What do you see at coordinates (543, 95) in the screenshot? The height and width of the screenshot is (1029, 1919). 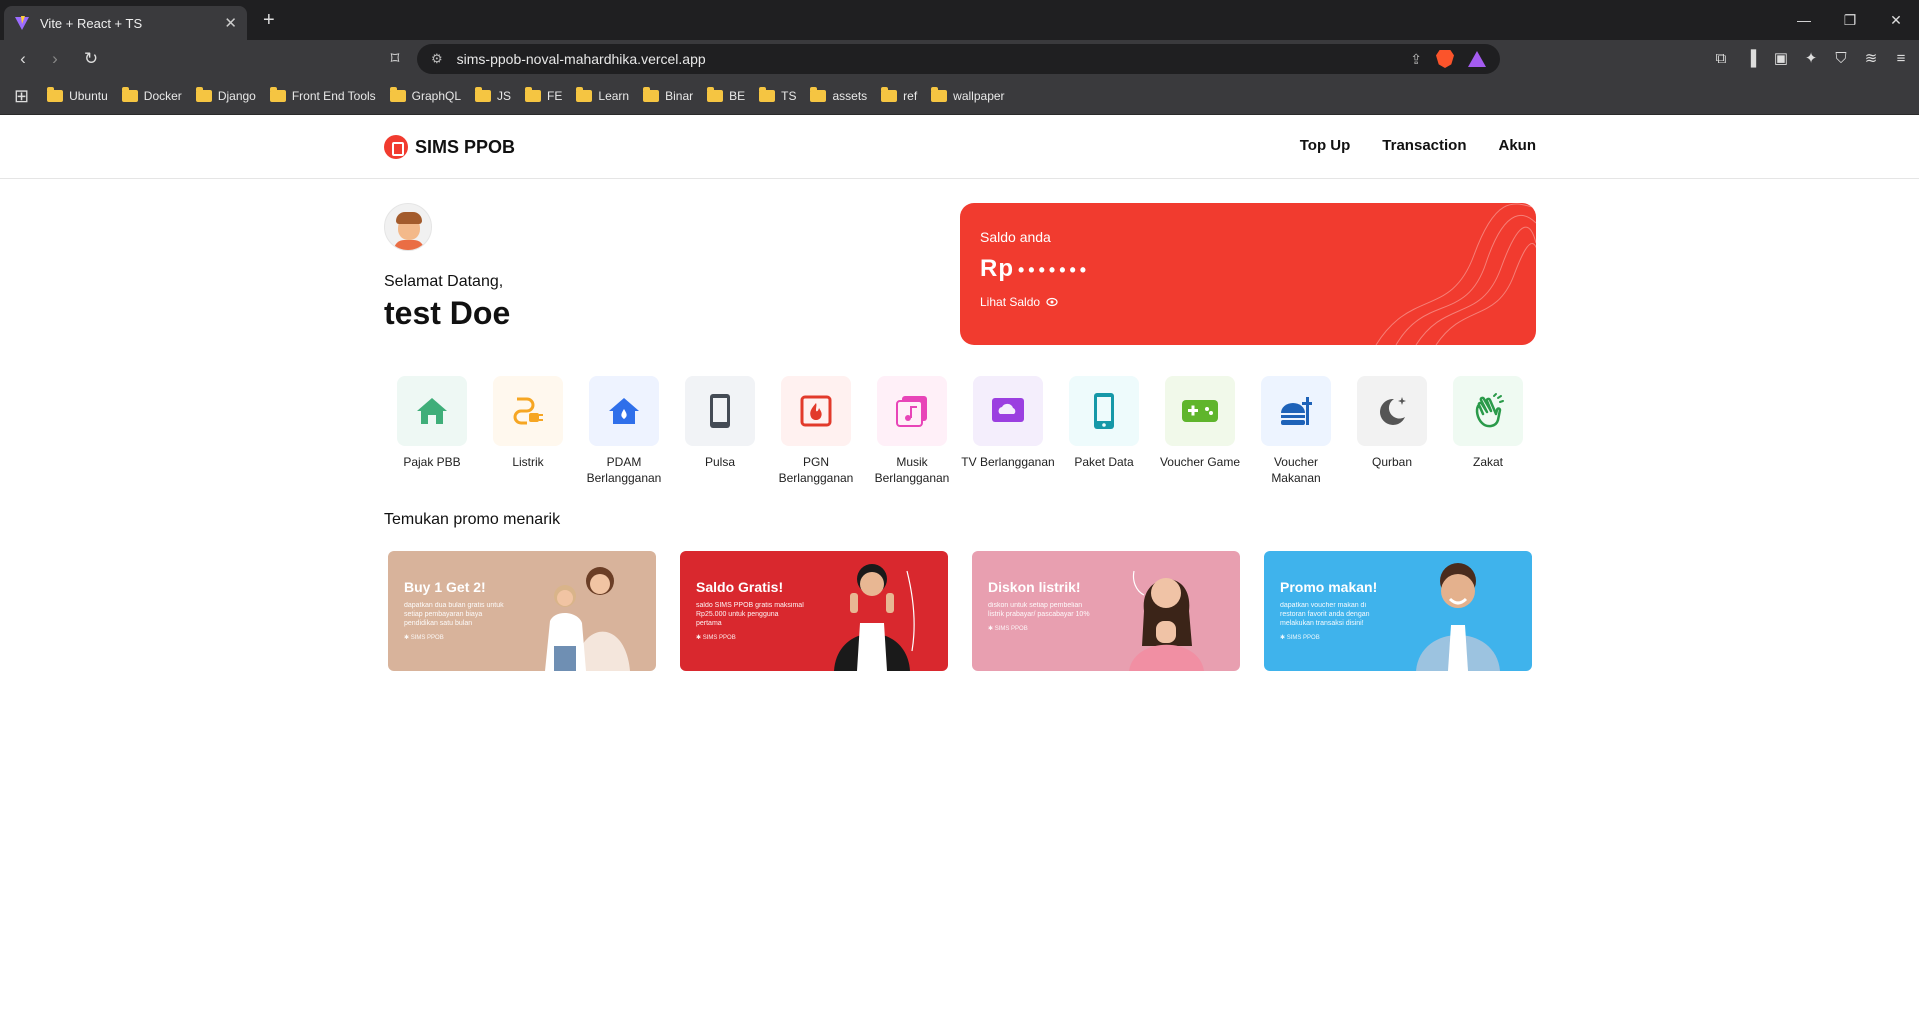 I see `bookmark-folder: FE` at bounding box center [543, 95].